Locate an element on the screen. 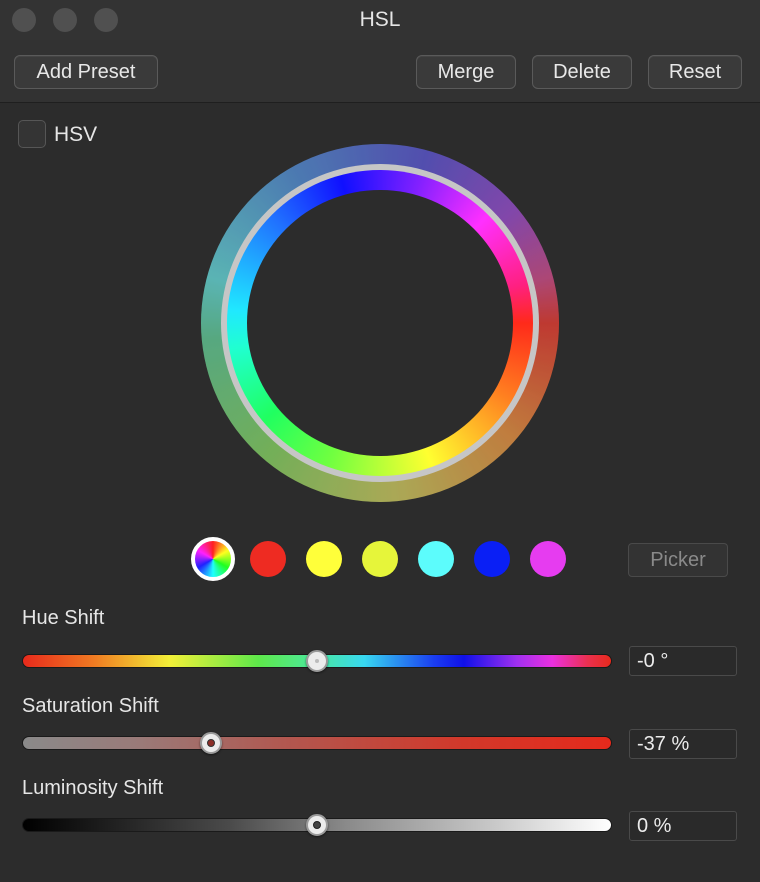  swatch-red is located at coordinates (268, 559).